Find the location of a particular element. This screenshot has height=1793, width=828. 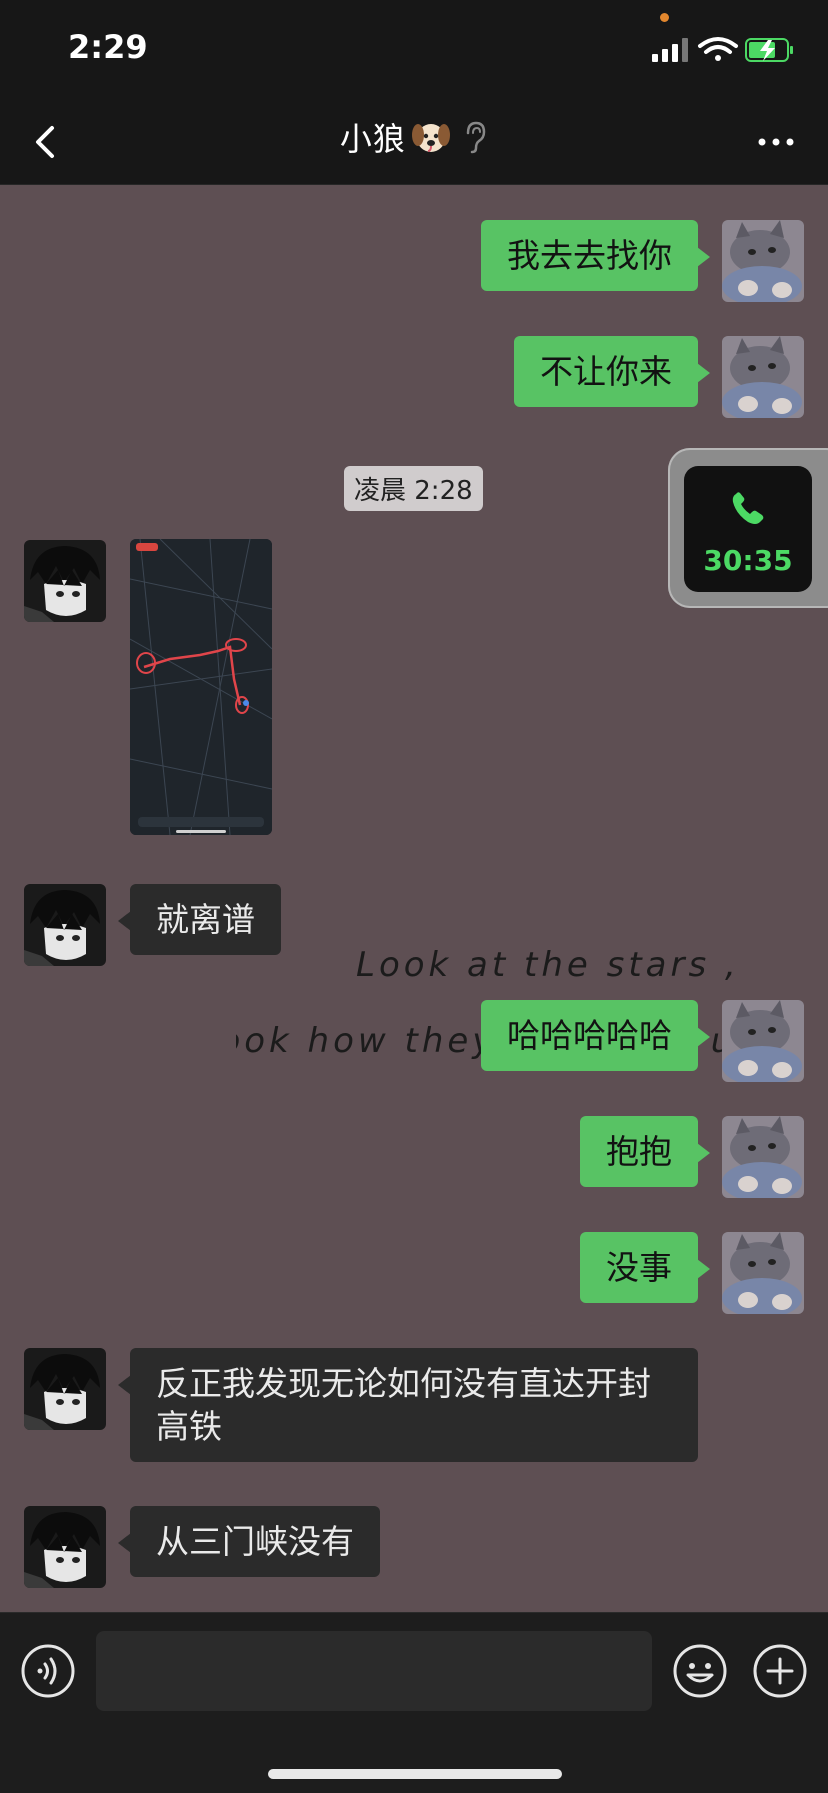

message-row: 反正我发现无论如何没有直达开封高铁 is located at coordinates (414, 1410).